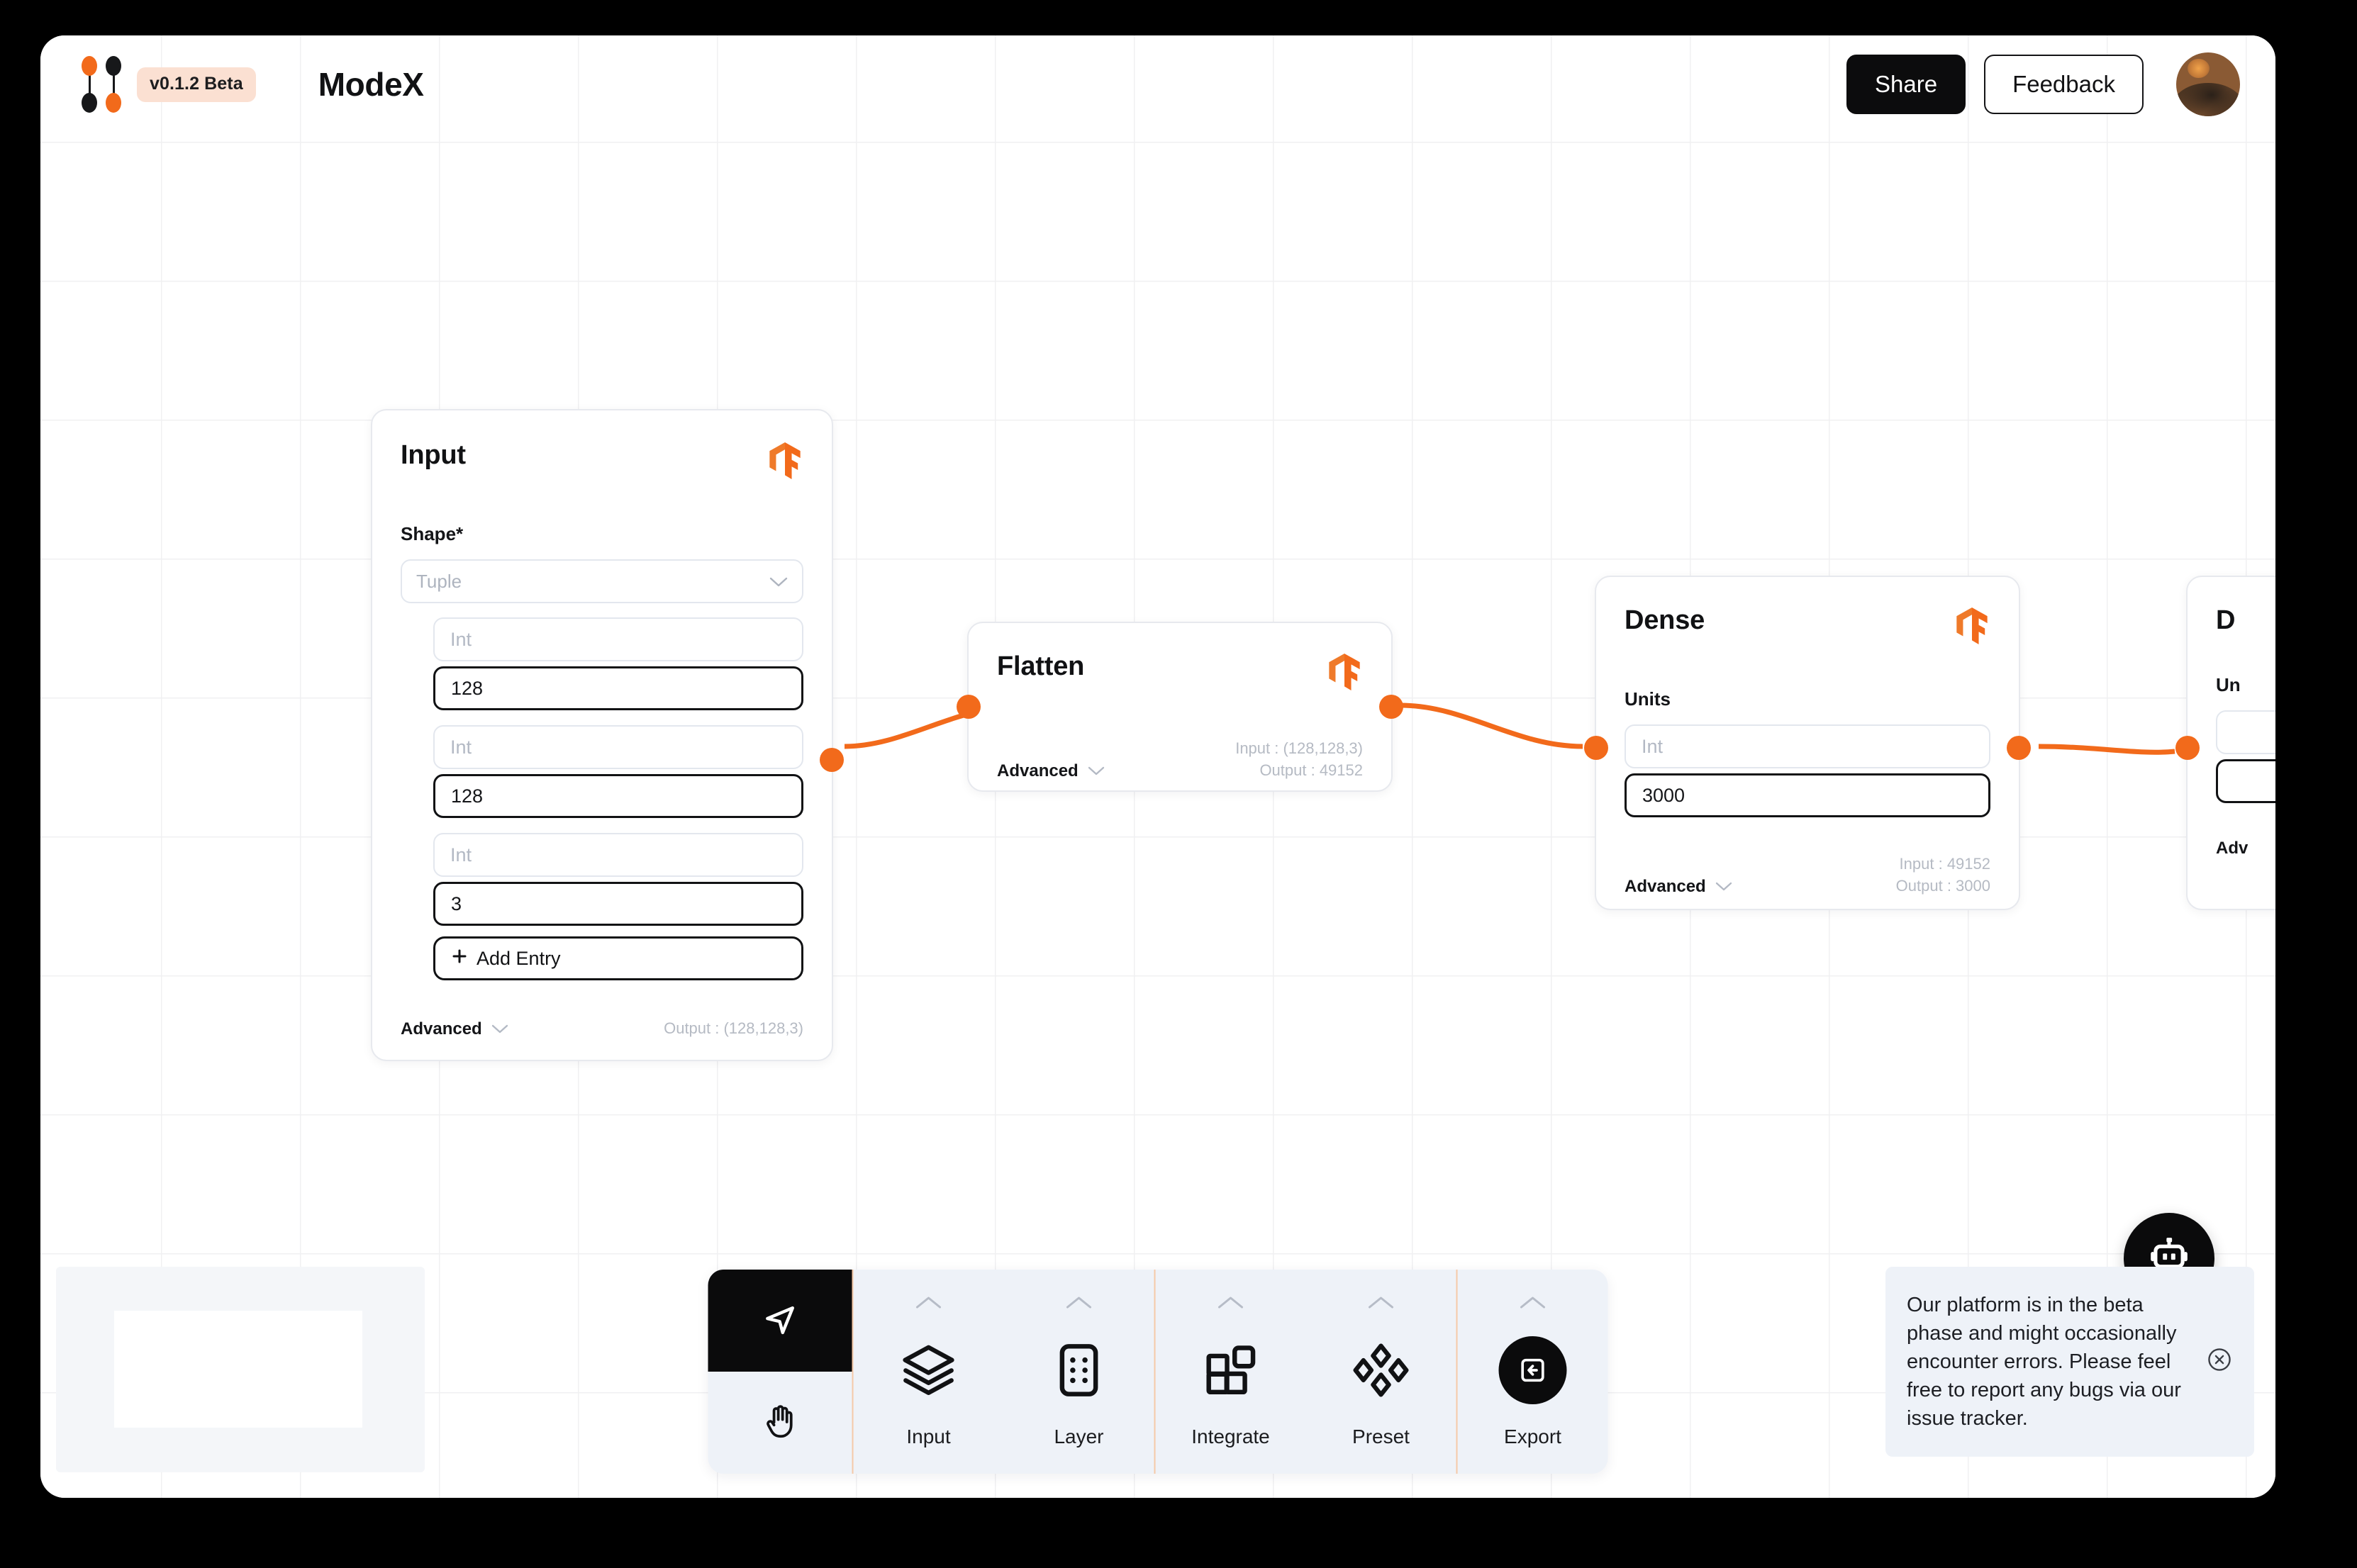 The height and width of the screenshot is (1568, 2357). I want to click on tool-group-nodes: Input Layer, so click(1004, 1372).